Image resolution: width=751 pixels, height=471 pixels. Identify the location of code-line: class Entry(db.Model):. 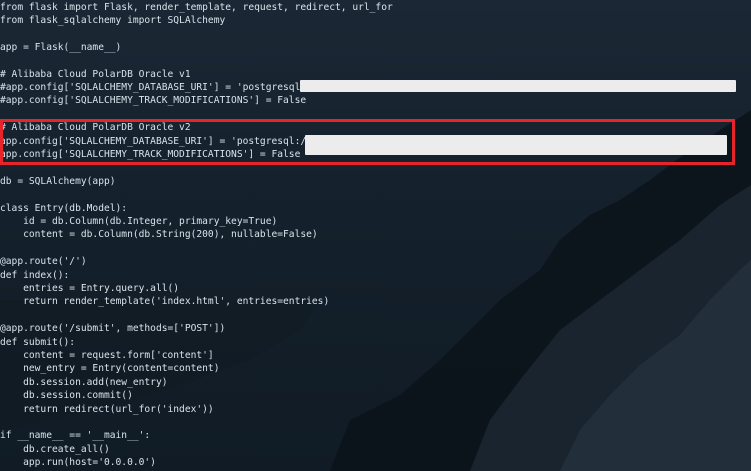
(64, 208).